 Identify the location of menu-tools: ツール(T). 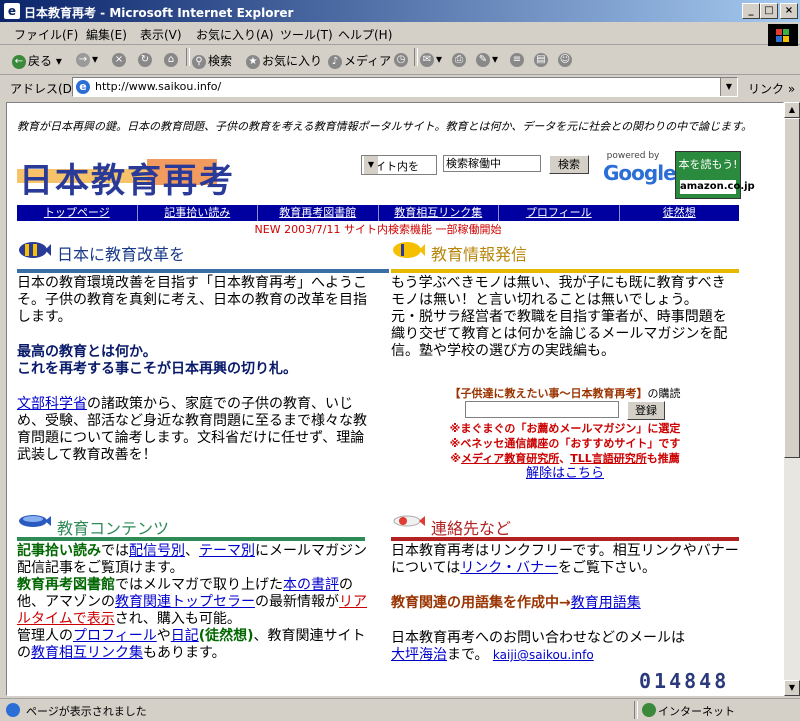
(306, 34).